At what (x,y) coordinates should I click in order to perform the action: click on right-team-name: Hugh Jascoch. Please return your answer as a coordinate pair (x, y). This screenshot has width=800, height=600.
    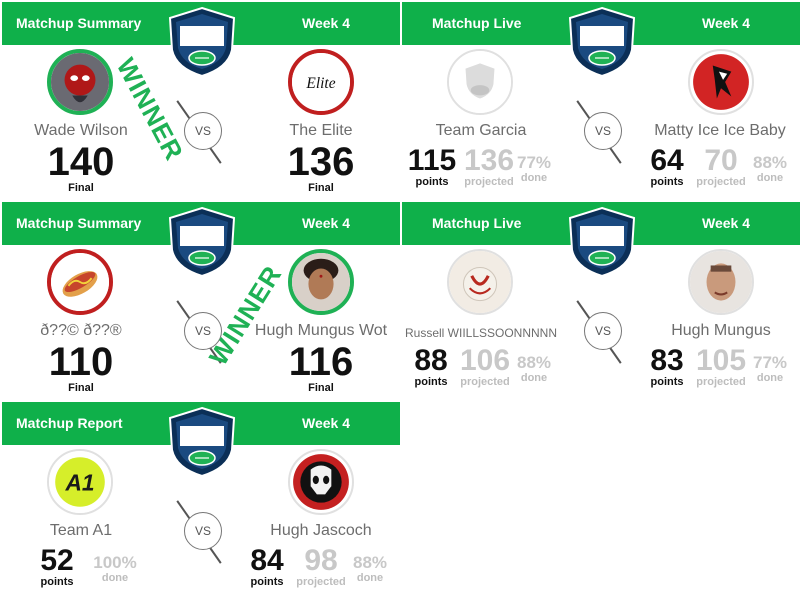
    Looking at the image, I should click on (321, 530).